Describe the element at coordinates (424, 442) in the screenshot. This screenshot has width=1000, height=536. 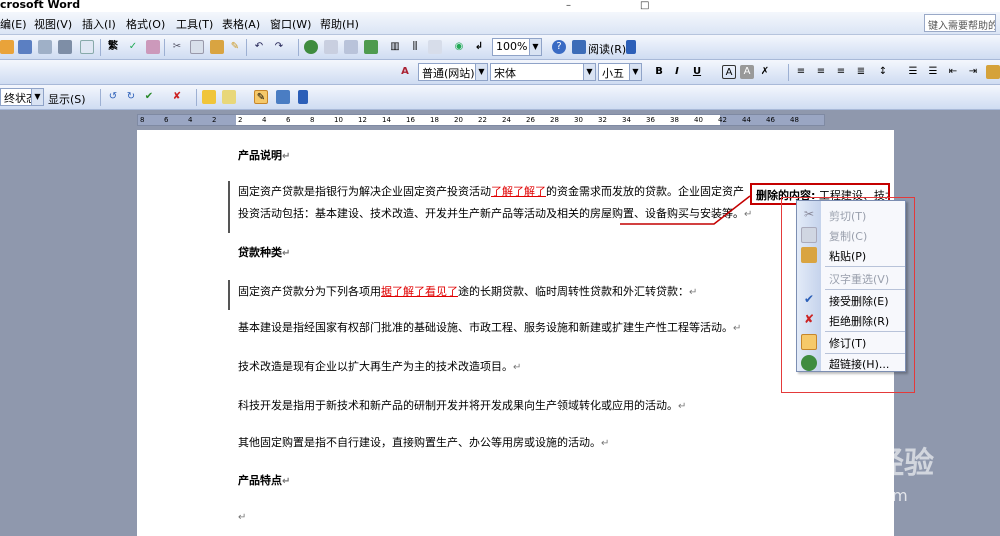
I see `paragraph: 其他固定购置是指不自行建设，直接购置生产、办公等用房或设施的活动。↵` at that location.